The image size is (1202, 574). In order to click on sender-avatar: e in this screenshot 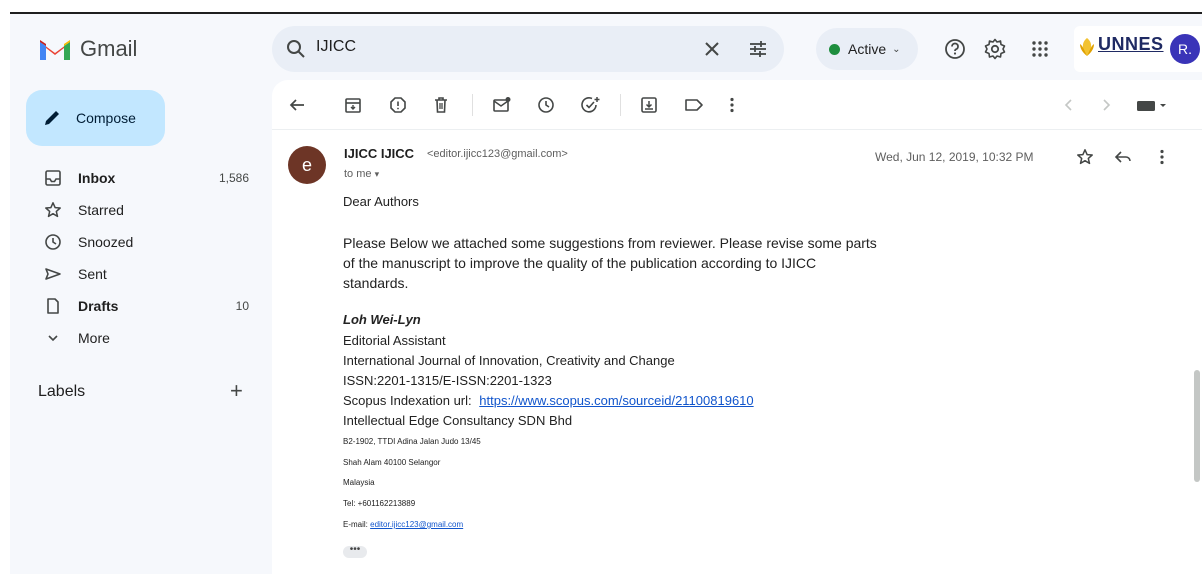, I will do `click(307, 165)`.